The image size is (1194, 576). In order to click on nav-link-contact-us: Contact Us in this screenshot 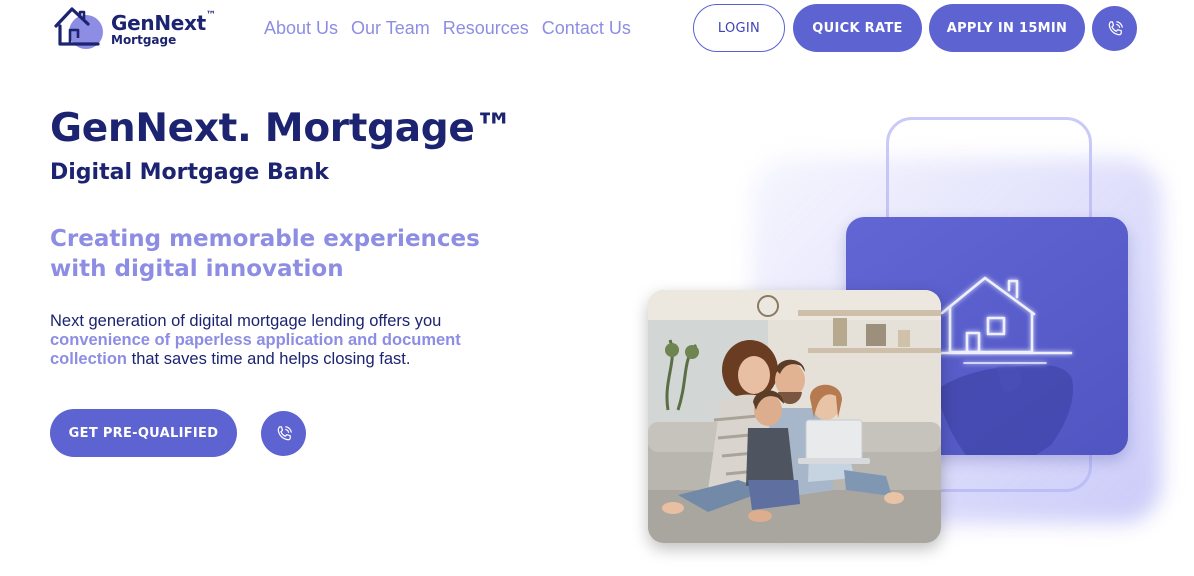, I will do `click(586, 28)`.